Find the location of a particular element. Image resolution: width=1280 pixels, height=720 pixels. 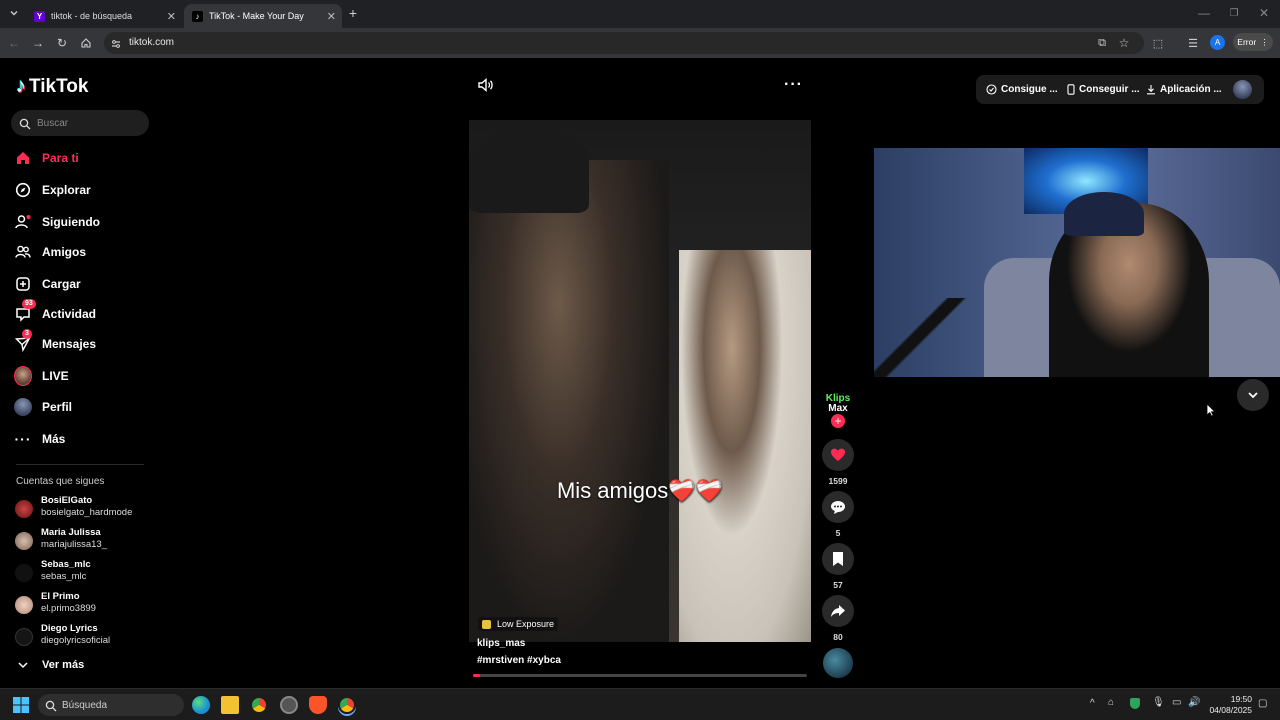

share-count: 80 is located at coordinates (838, 637).